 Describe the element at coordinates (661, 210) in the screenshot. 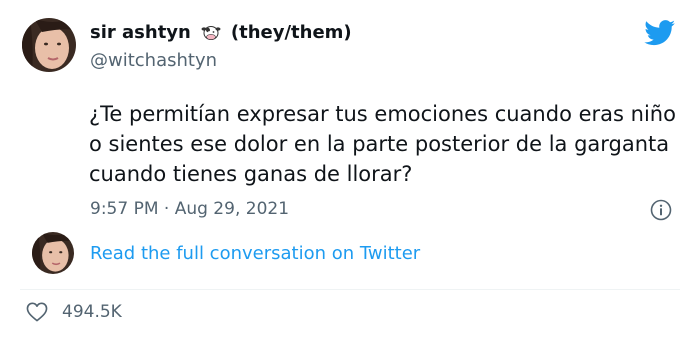

I see `info-icon` at that location.